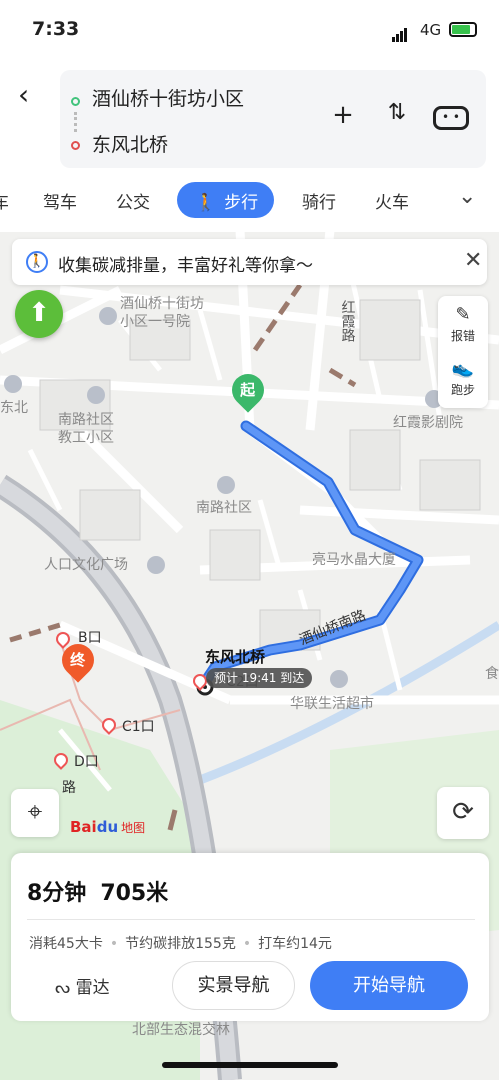 The width and height of the screenshot is (499, 1080). Describe the element at coordinates (235, 657) in the screenshot. I see `map-label-dongfeng: 东风北桥` at that location.